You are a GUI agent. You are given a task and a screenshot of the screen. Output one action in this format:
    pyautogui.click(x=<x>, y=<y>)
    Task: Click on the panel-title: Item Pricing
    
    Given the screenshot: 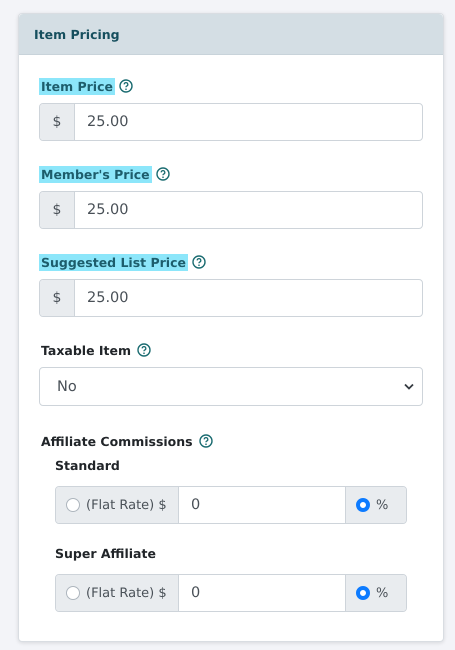 What is the action you would take?
    pyautogui.click(x=77, y=34)
    